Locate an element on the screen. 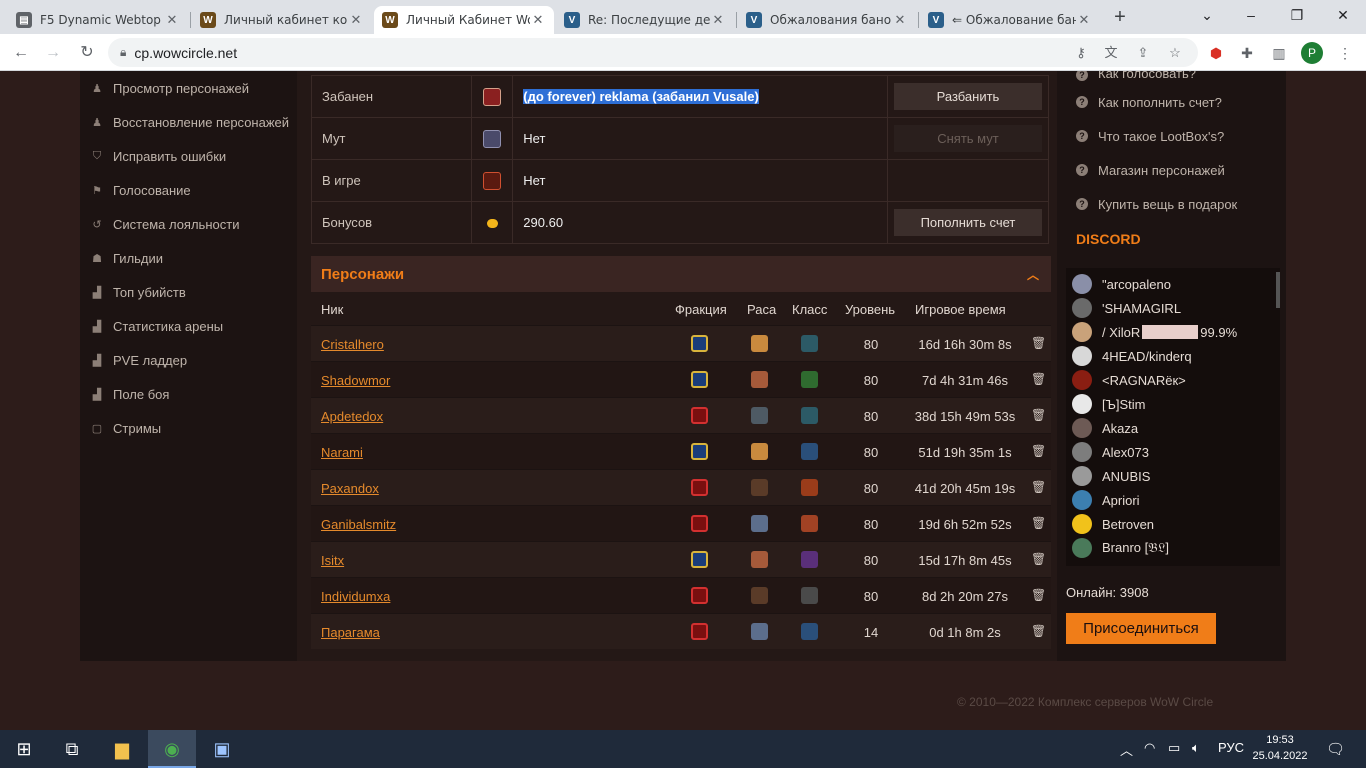 This screenshot has height=768, width=1366. discord-member: Betroven is located at coordinates (1173, 524).